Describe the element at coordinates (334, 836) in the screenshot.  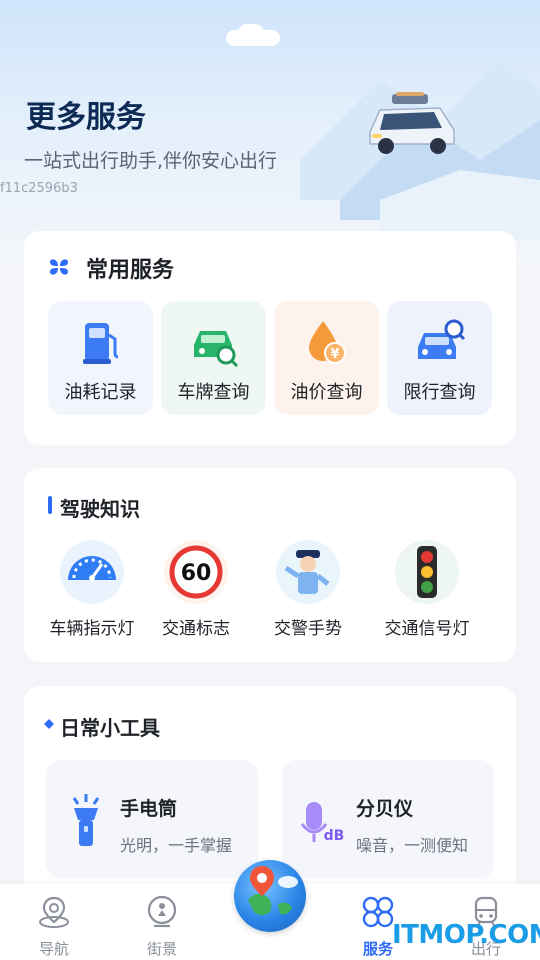
I see `decibel-icon-text: dB` at that location.